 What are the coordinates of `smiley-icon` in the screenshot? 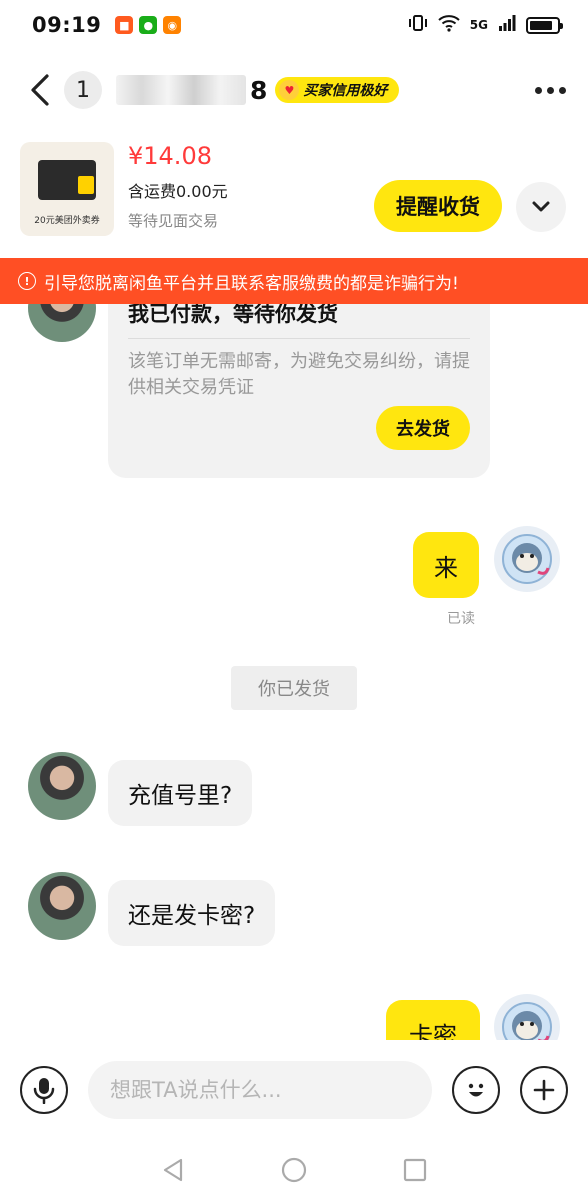 It's located at (476, 1090).